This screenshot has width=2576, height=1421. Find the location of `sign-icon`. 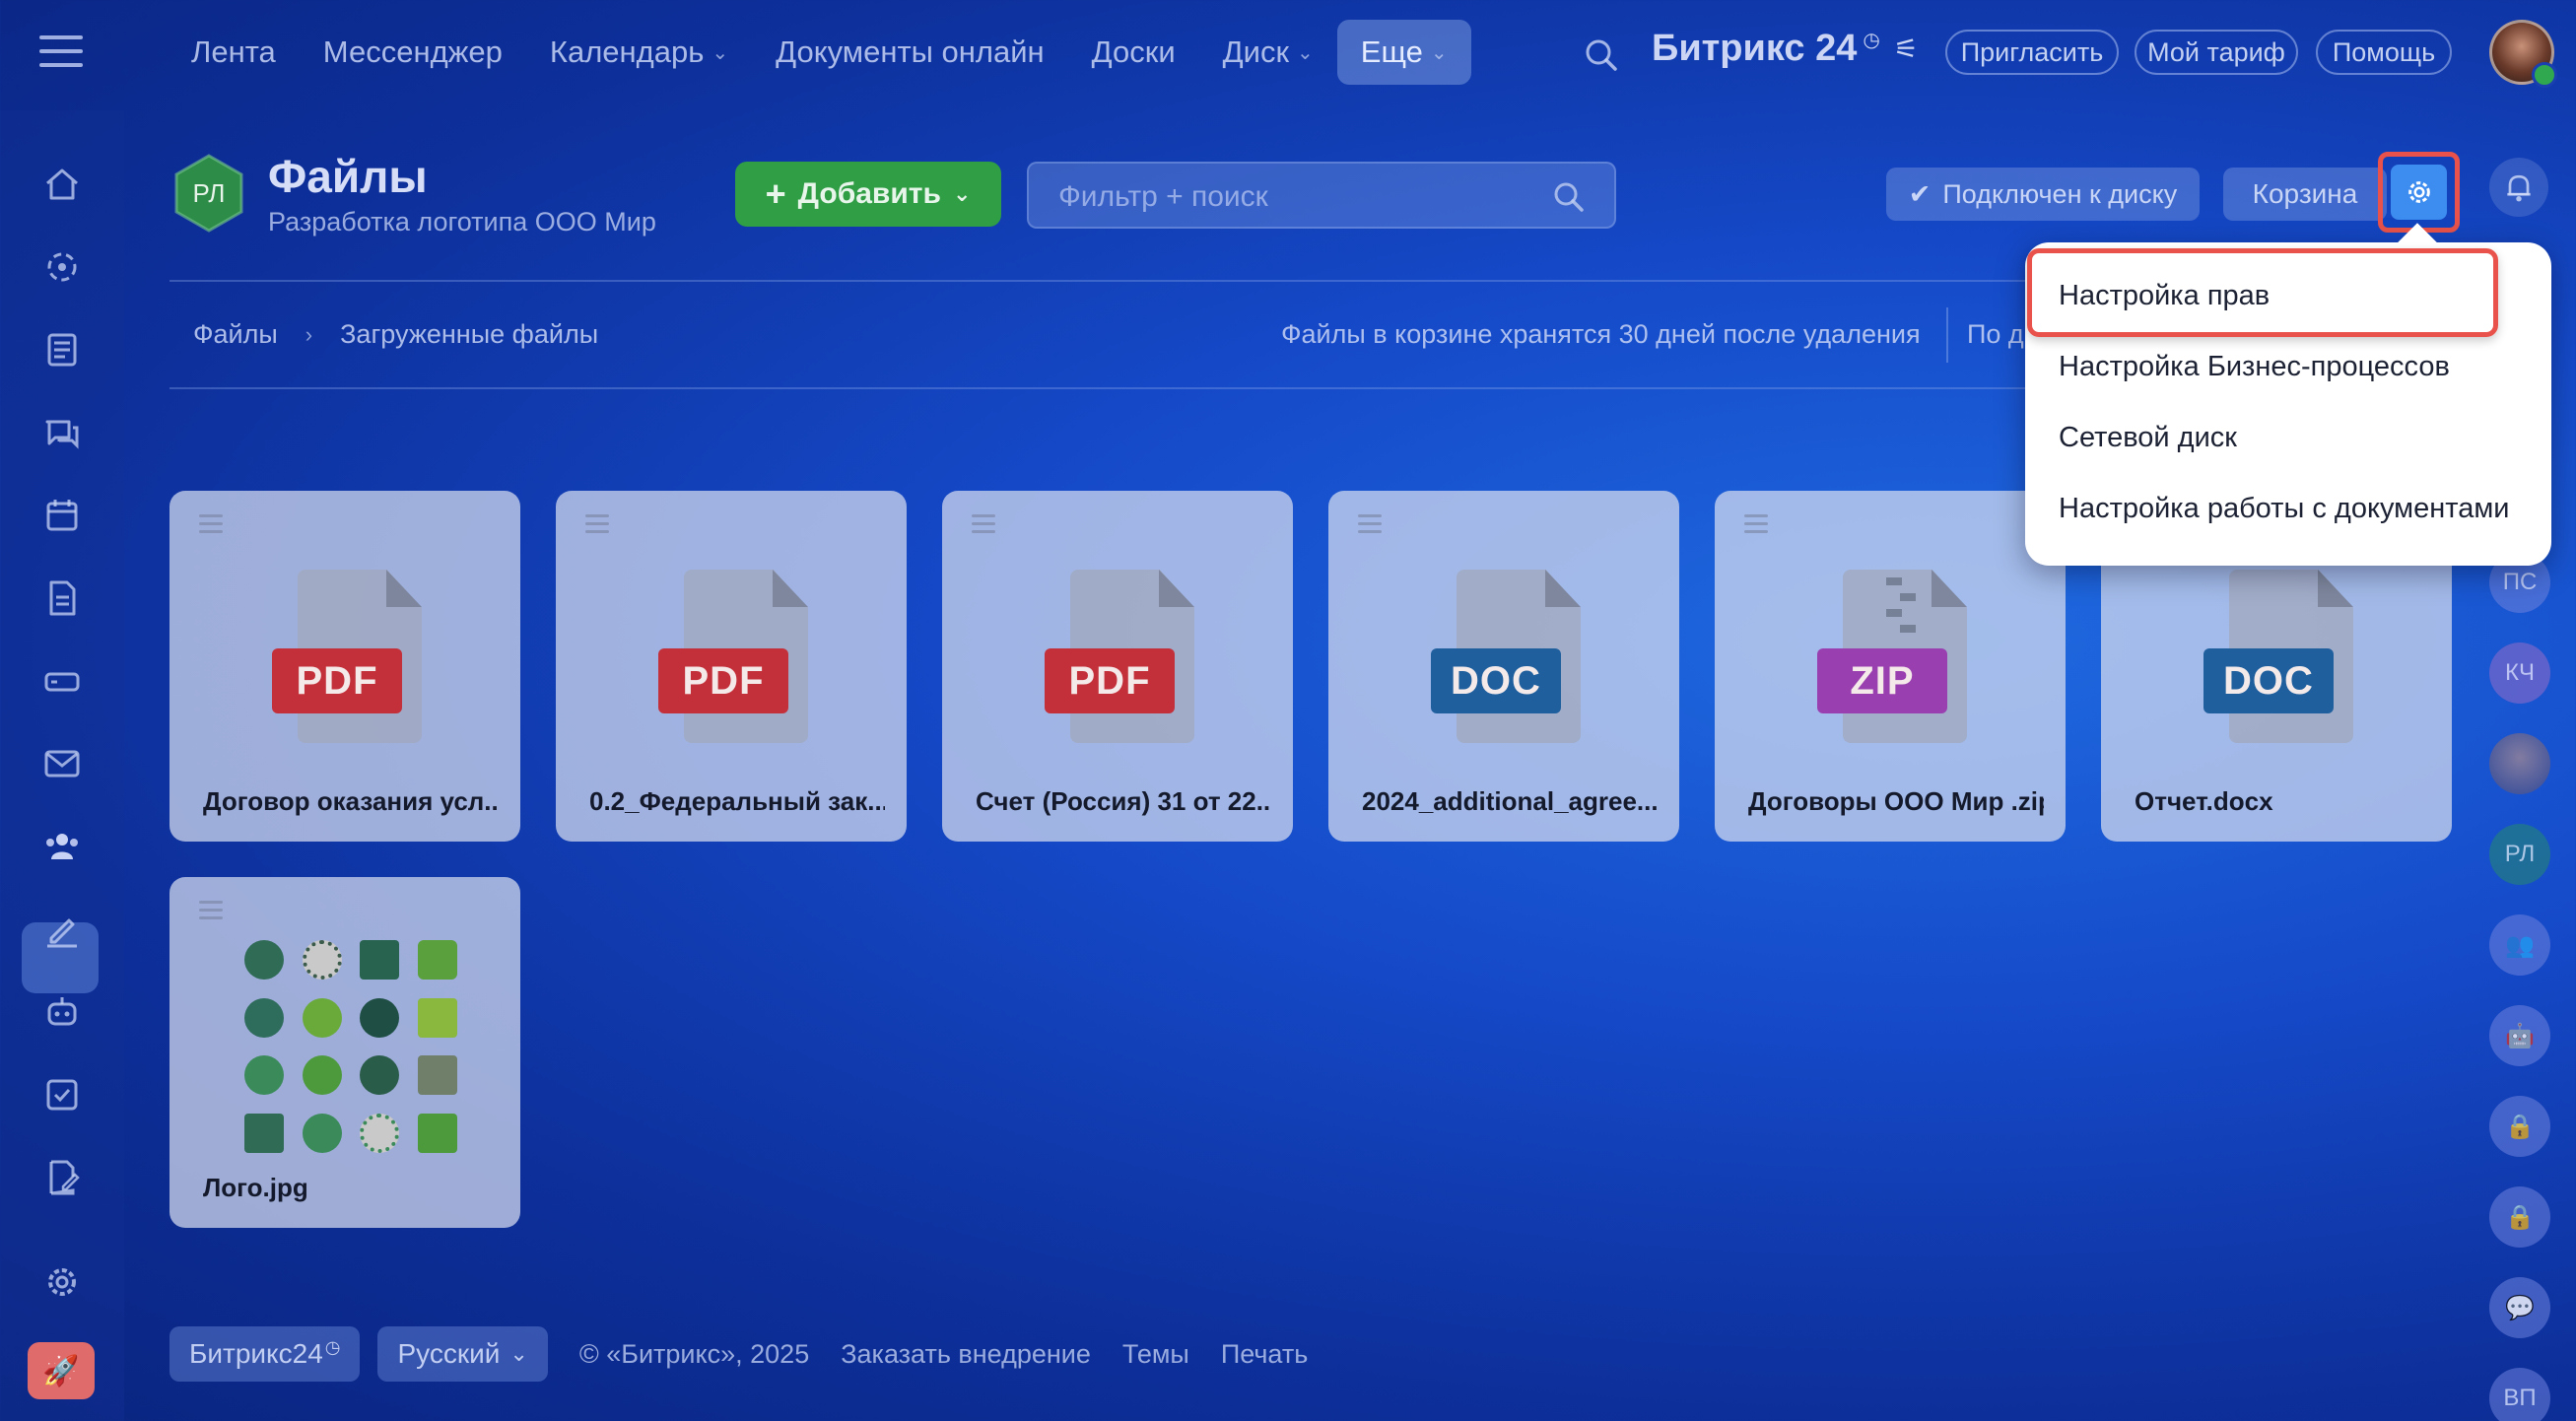

sign-icon is located at coordinates (62, 930).